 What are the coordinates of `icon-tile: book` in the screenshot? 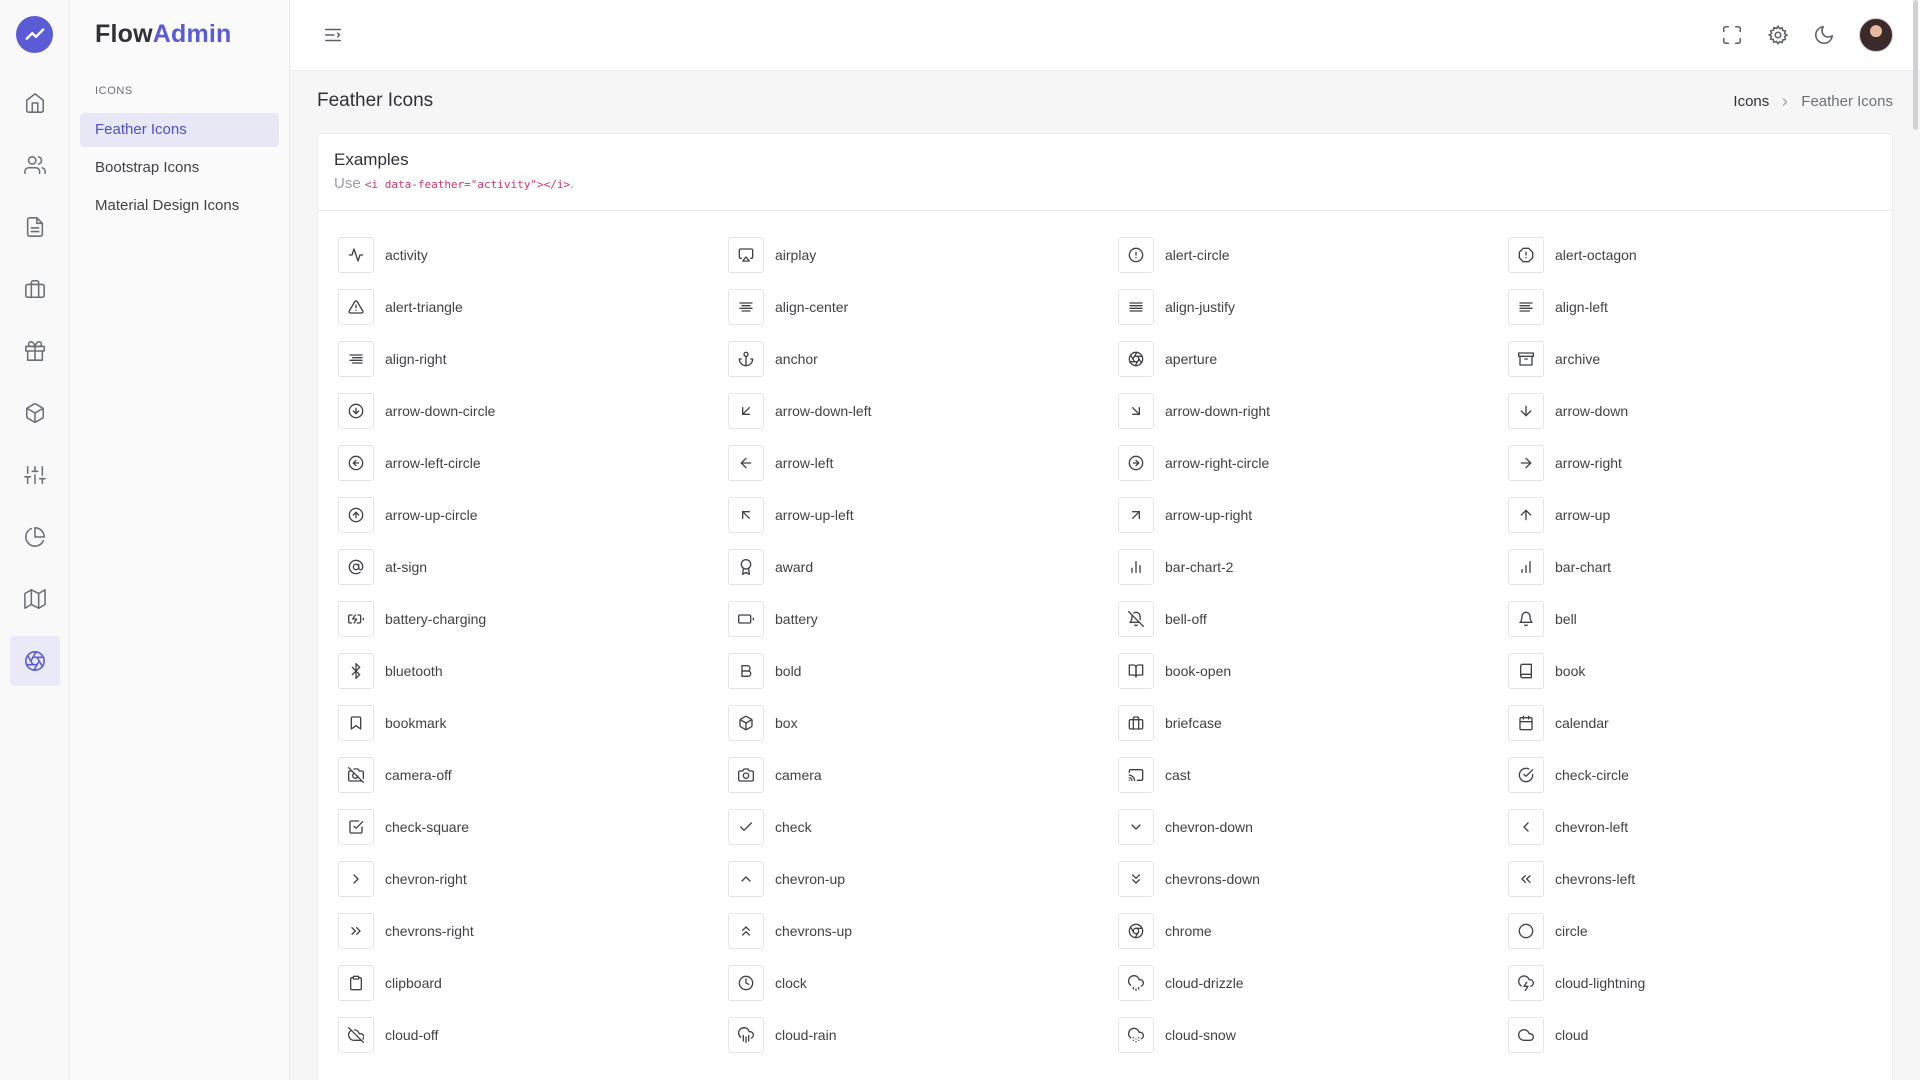 It's located at (1703, 671).